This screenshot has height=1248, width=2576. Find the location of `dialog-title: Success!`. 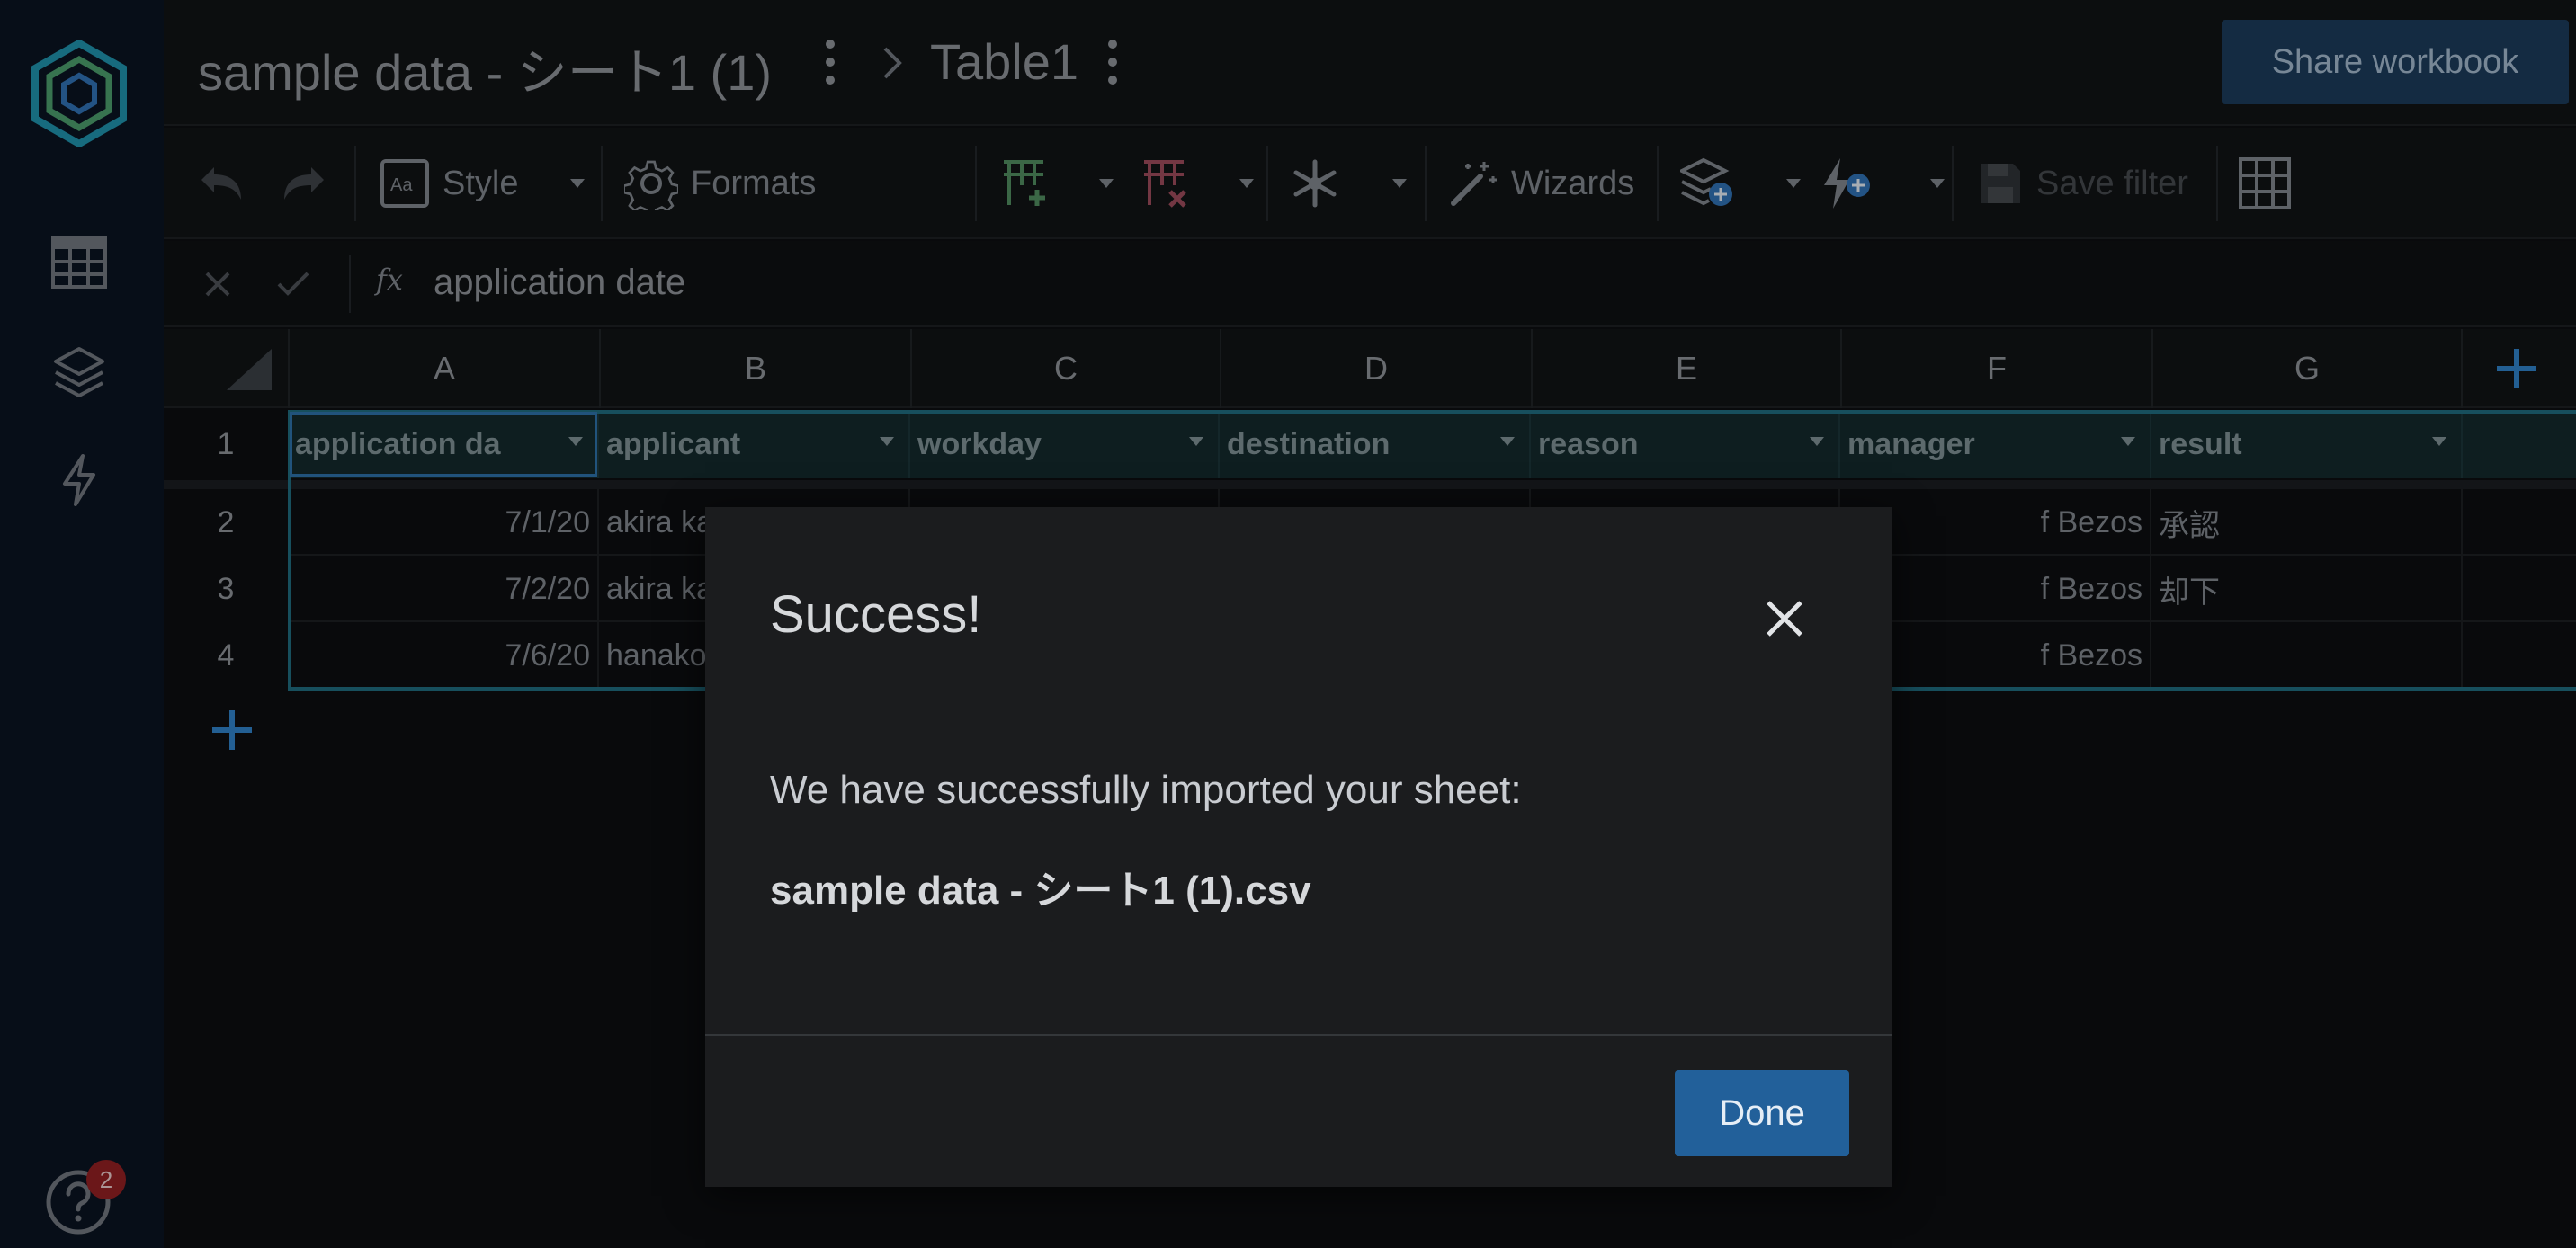

dialog-title: Success! is located at coordinates (876, 614).